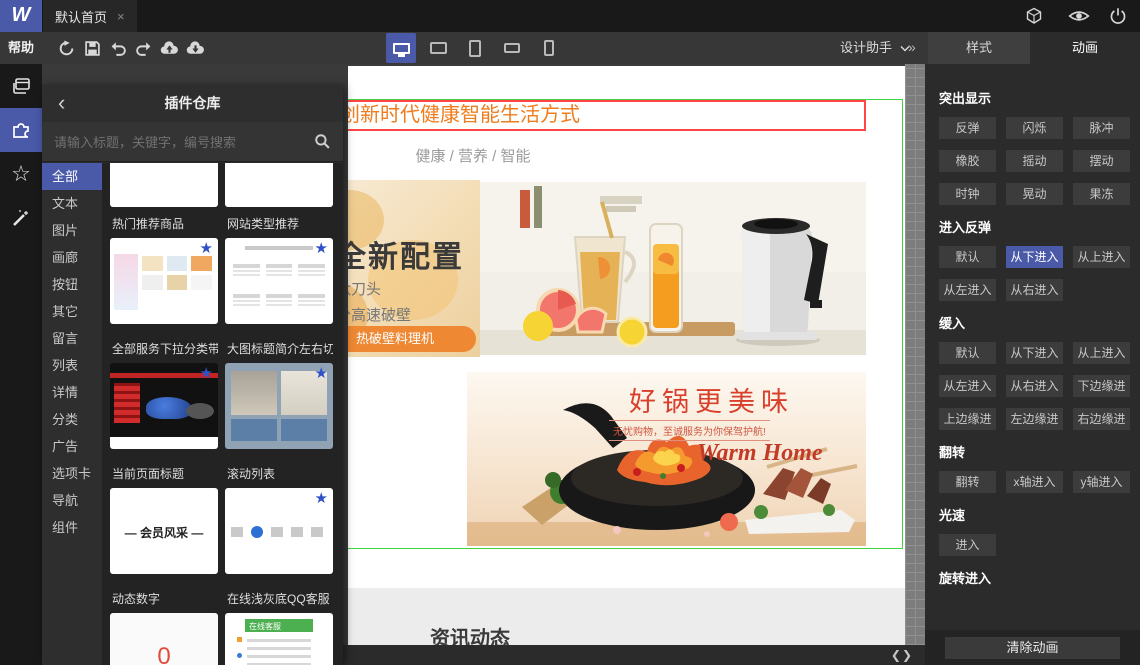 This screenshot has height=665, width=1140. I want to click on animation-option-button: 进入, so click(967, 545).